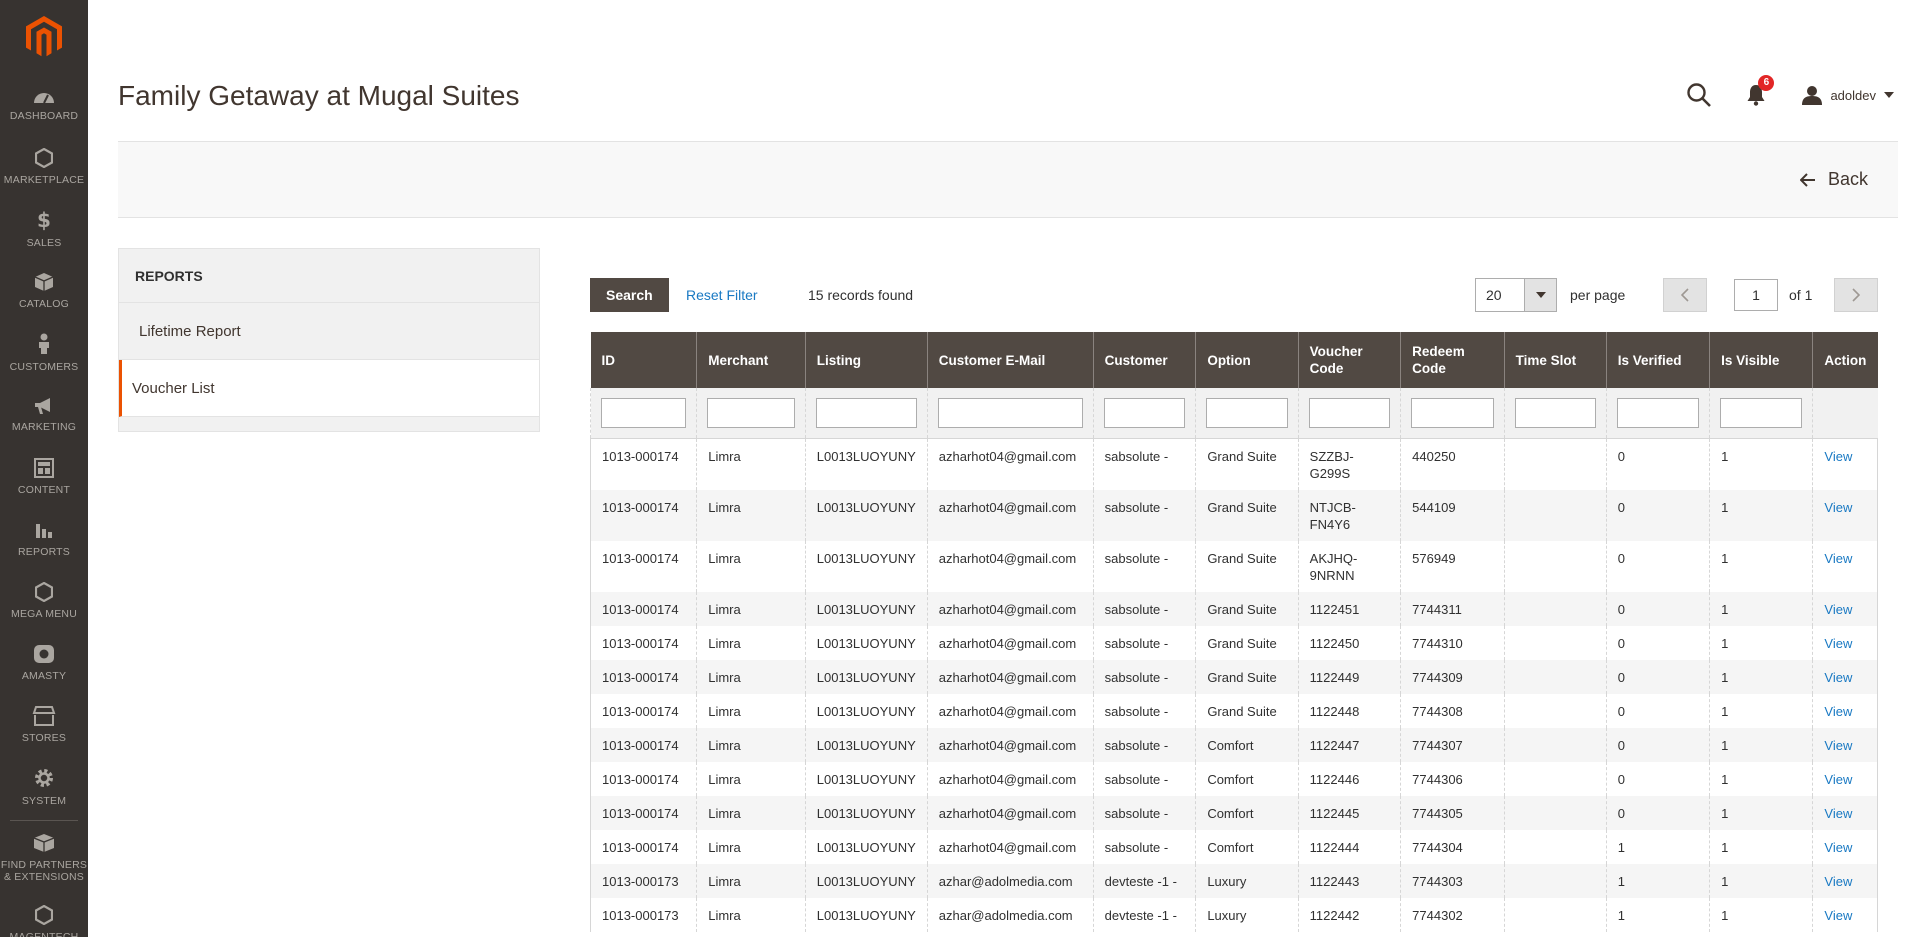 The image size is (1920, 937). Describe the element at coordinates (1437, 609) in the screenshot. I see `cell-text: 7744311` at that location.